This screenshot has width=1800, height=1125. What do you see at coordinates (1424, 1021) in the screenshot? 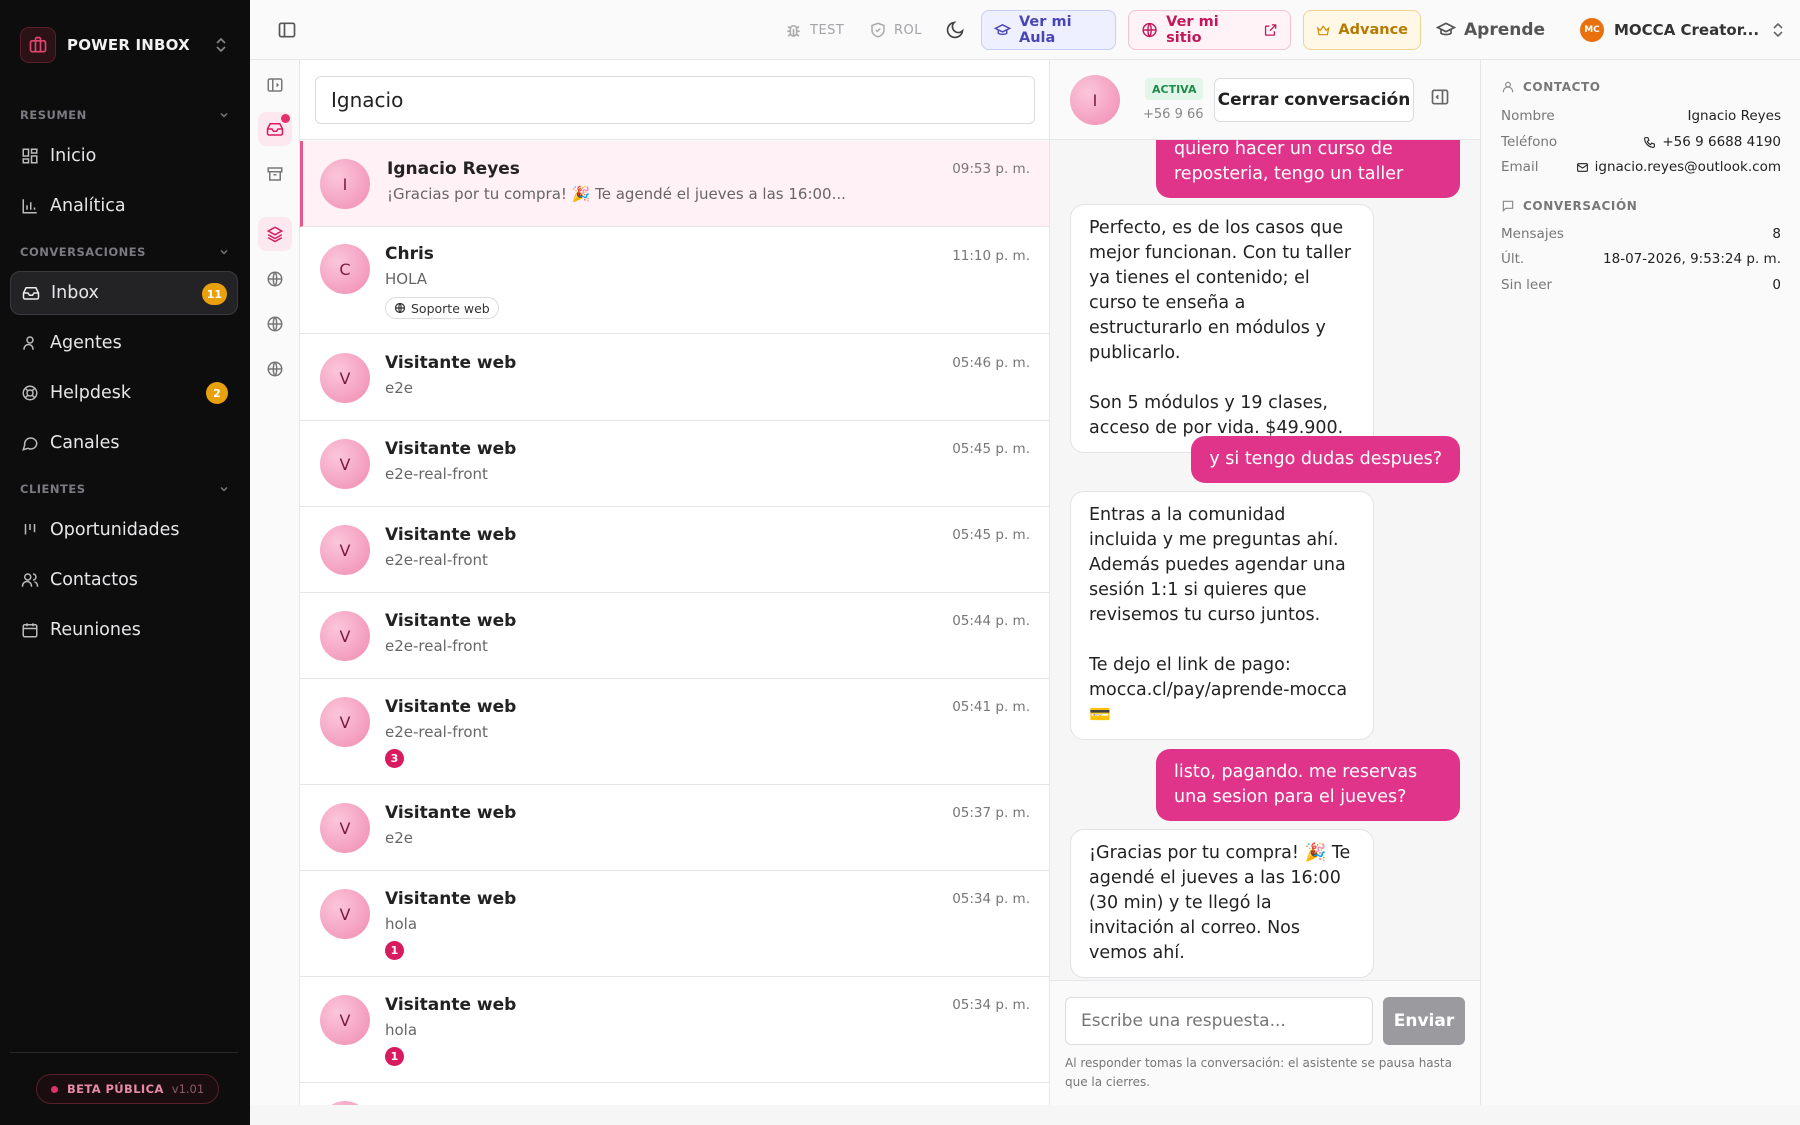
I see `send-button: Enviar` at bounding box center [1424, 1021].